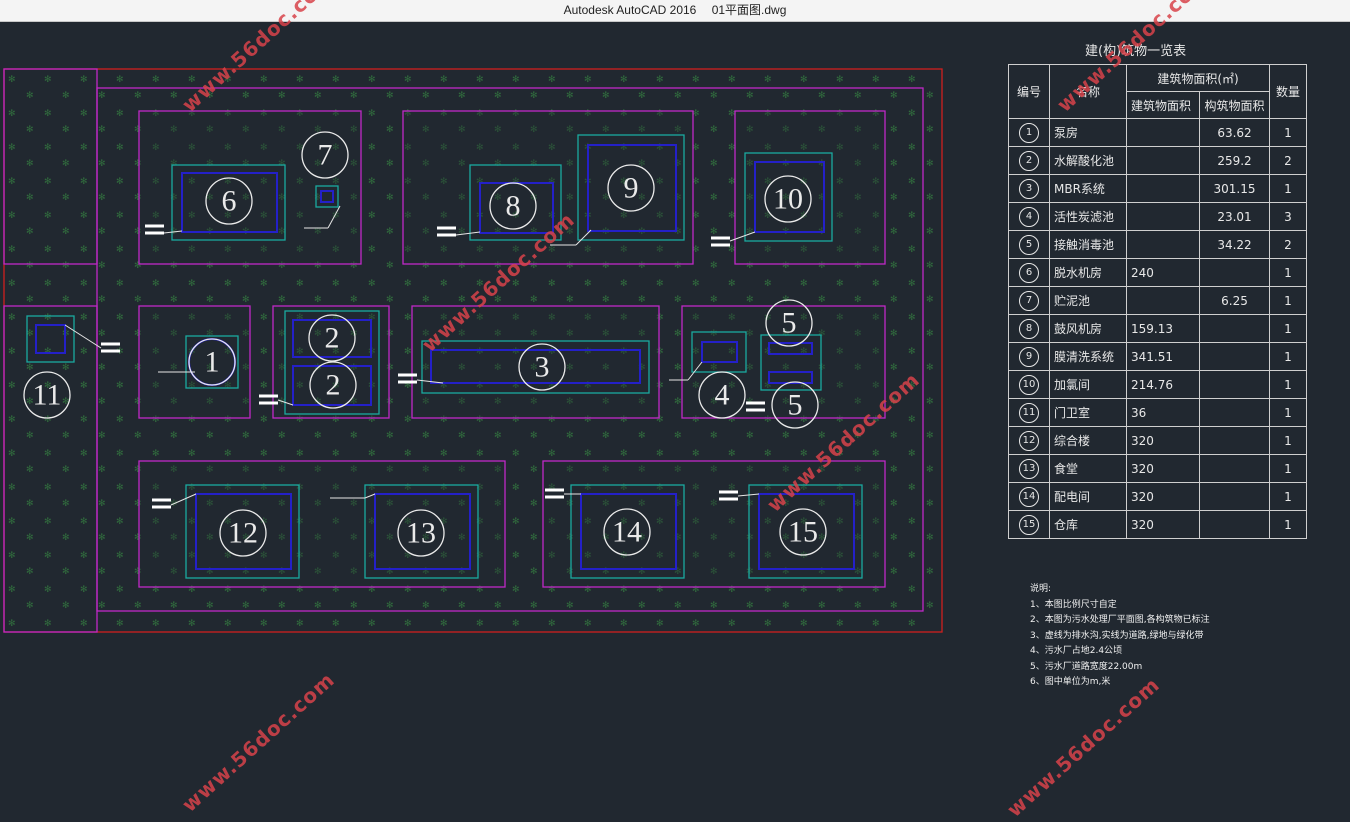 The width and height of the screenshot is (1350, 822). What do you see at coordinates (1234, 216) in the screenshot?
I see `row-struct-area: 23.01` at bounding box center [1234, 216].